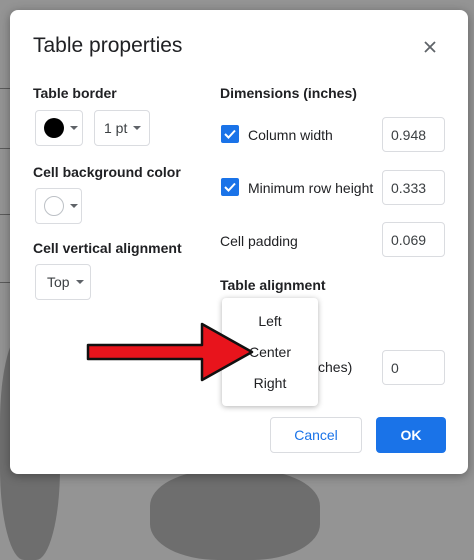 The height and width of the screenshot is (560, 474). I want to click on cell-vertical-alignment-label: Cell vertical alignment, so click(107, 248).